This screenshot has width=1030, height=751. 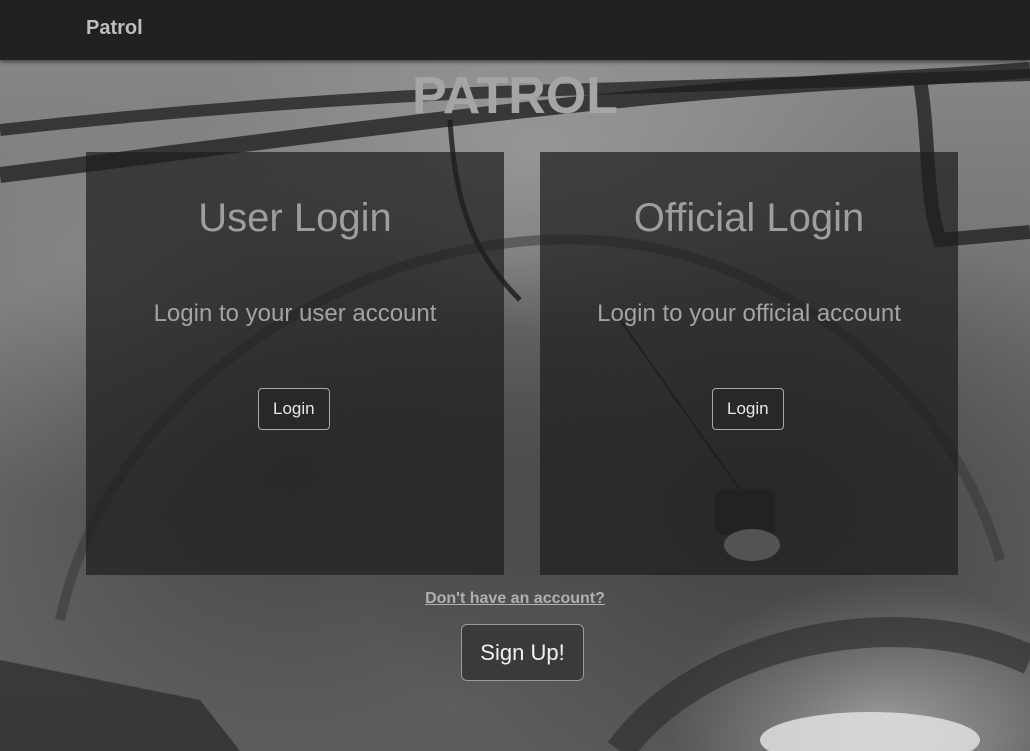 I want to click on user-login-subtitle: Login to your user account, so click(x=295, y=313).